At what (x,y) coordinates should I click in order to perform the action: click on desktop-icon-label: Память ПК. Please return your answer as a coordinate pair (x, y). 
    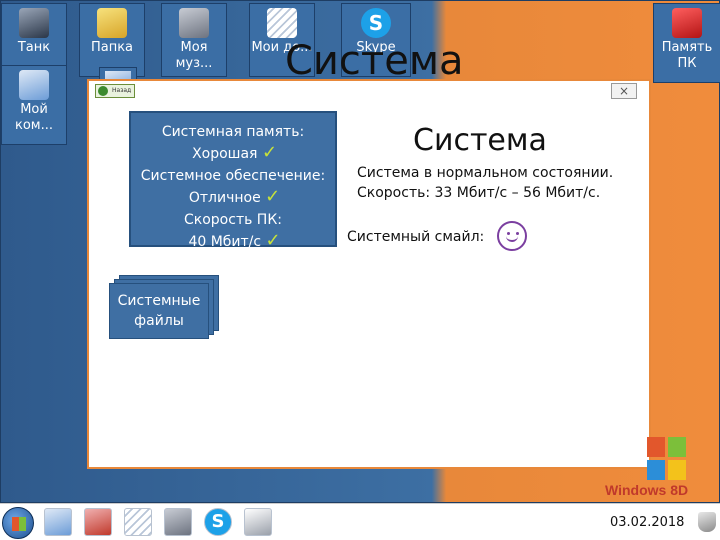
    Looking at the image, I should click on (687, 55).